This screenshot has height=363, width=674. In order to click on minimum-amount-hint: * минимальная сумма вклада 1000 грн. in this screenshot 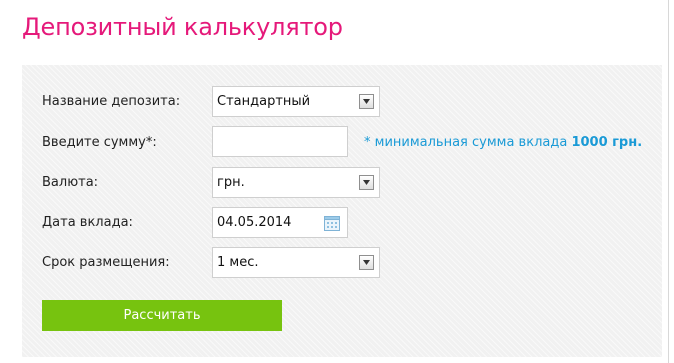, I will do `click(503, 142)`.